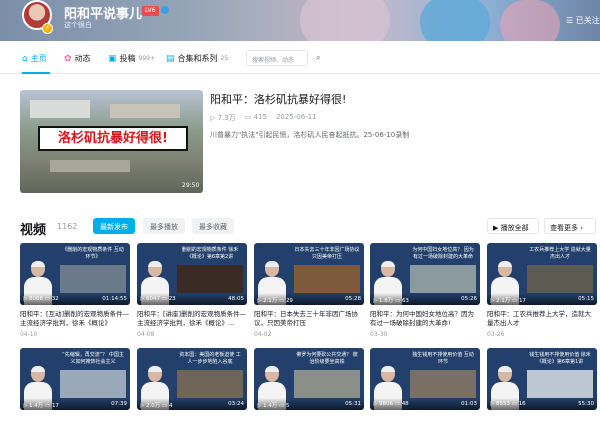  Describe the element at coordinates (542, 299) in the screenshot. I see `thumb-stats-bar: ▷ 2.1万 ▭ 17 05:15` at that location.